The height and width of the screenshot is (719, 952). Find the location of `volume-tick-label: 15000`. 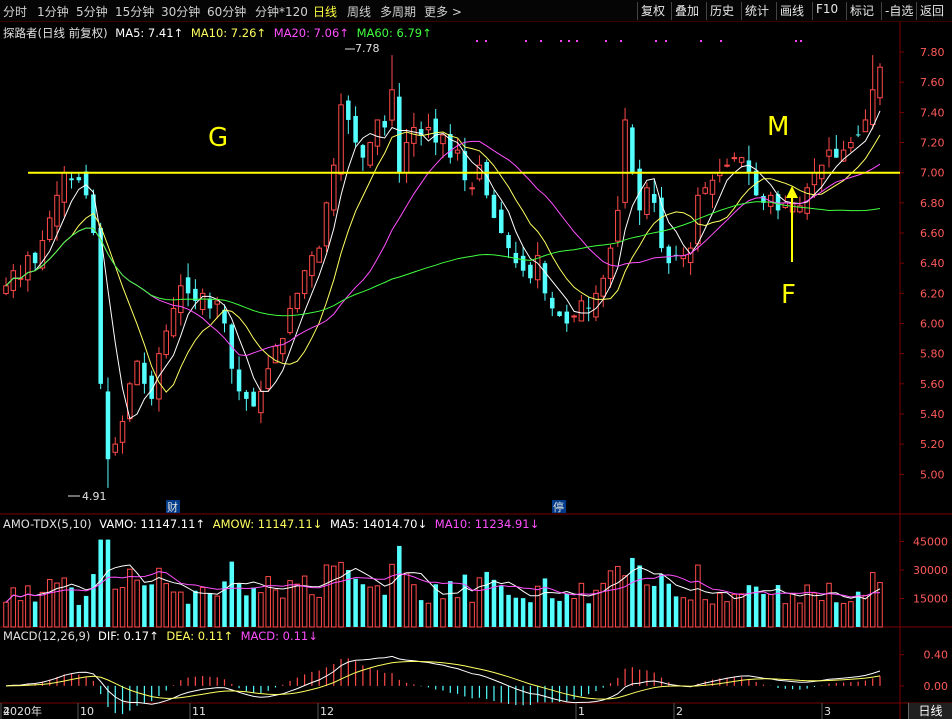

volume-tick-label: 15000 is located at coordinates (930, 599).